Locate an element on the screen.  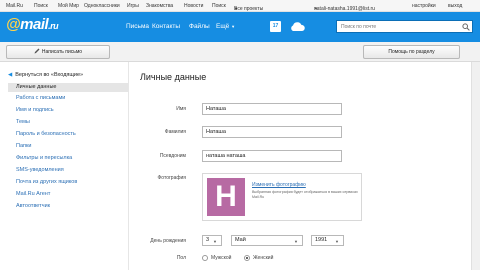
sidebar-item-themes: Темы is located at coordinates (68, 122).